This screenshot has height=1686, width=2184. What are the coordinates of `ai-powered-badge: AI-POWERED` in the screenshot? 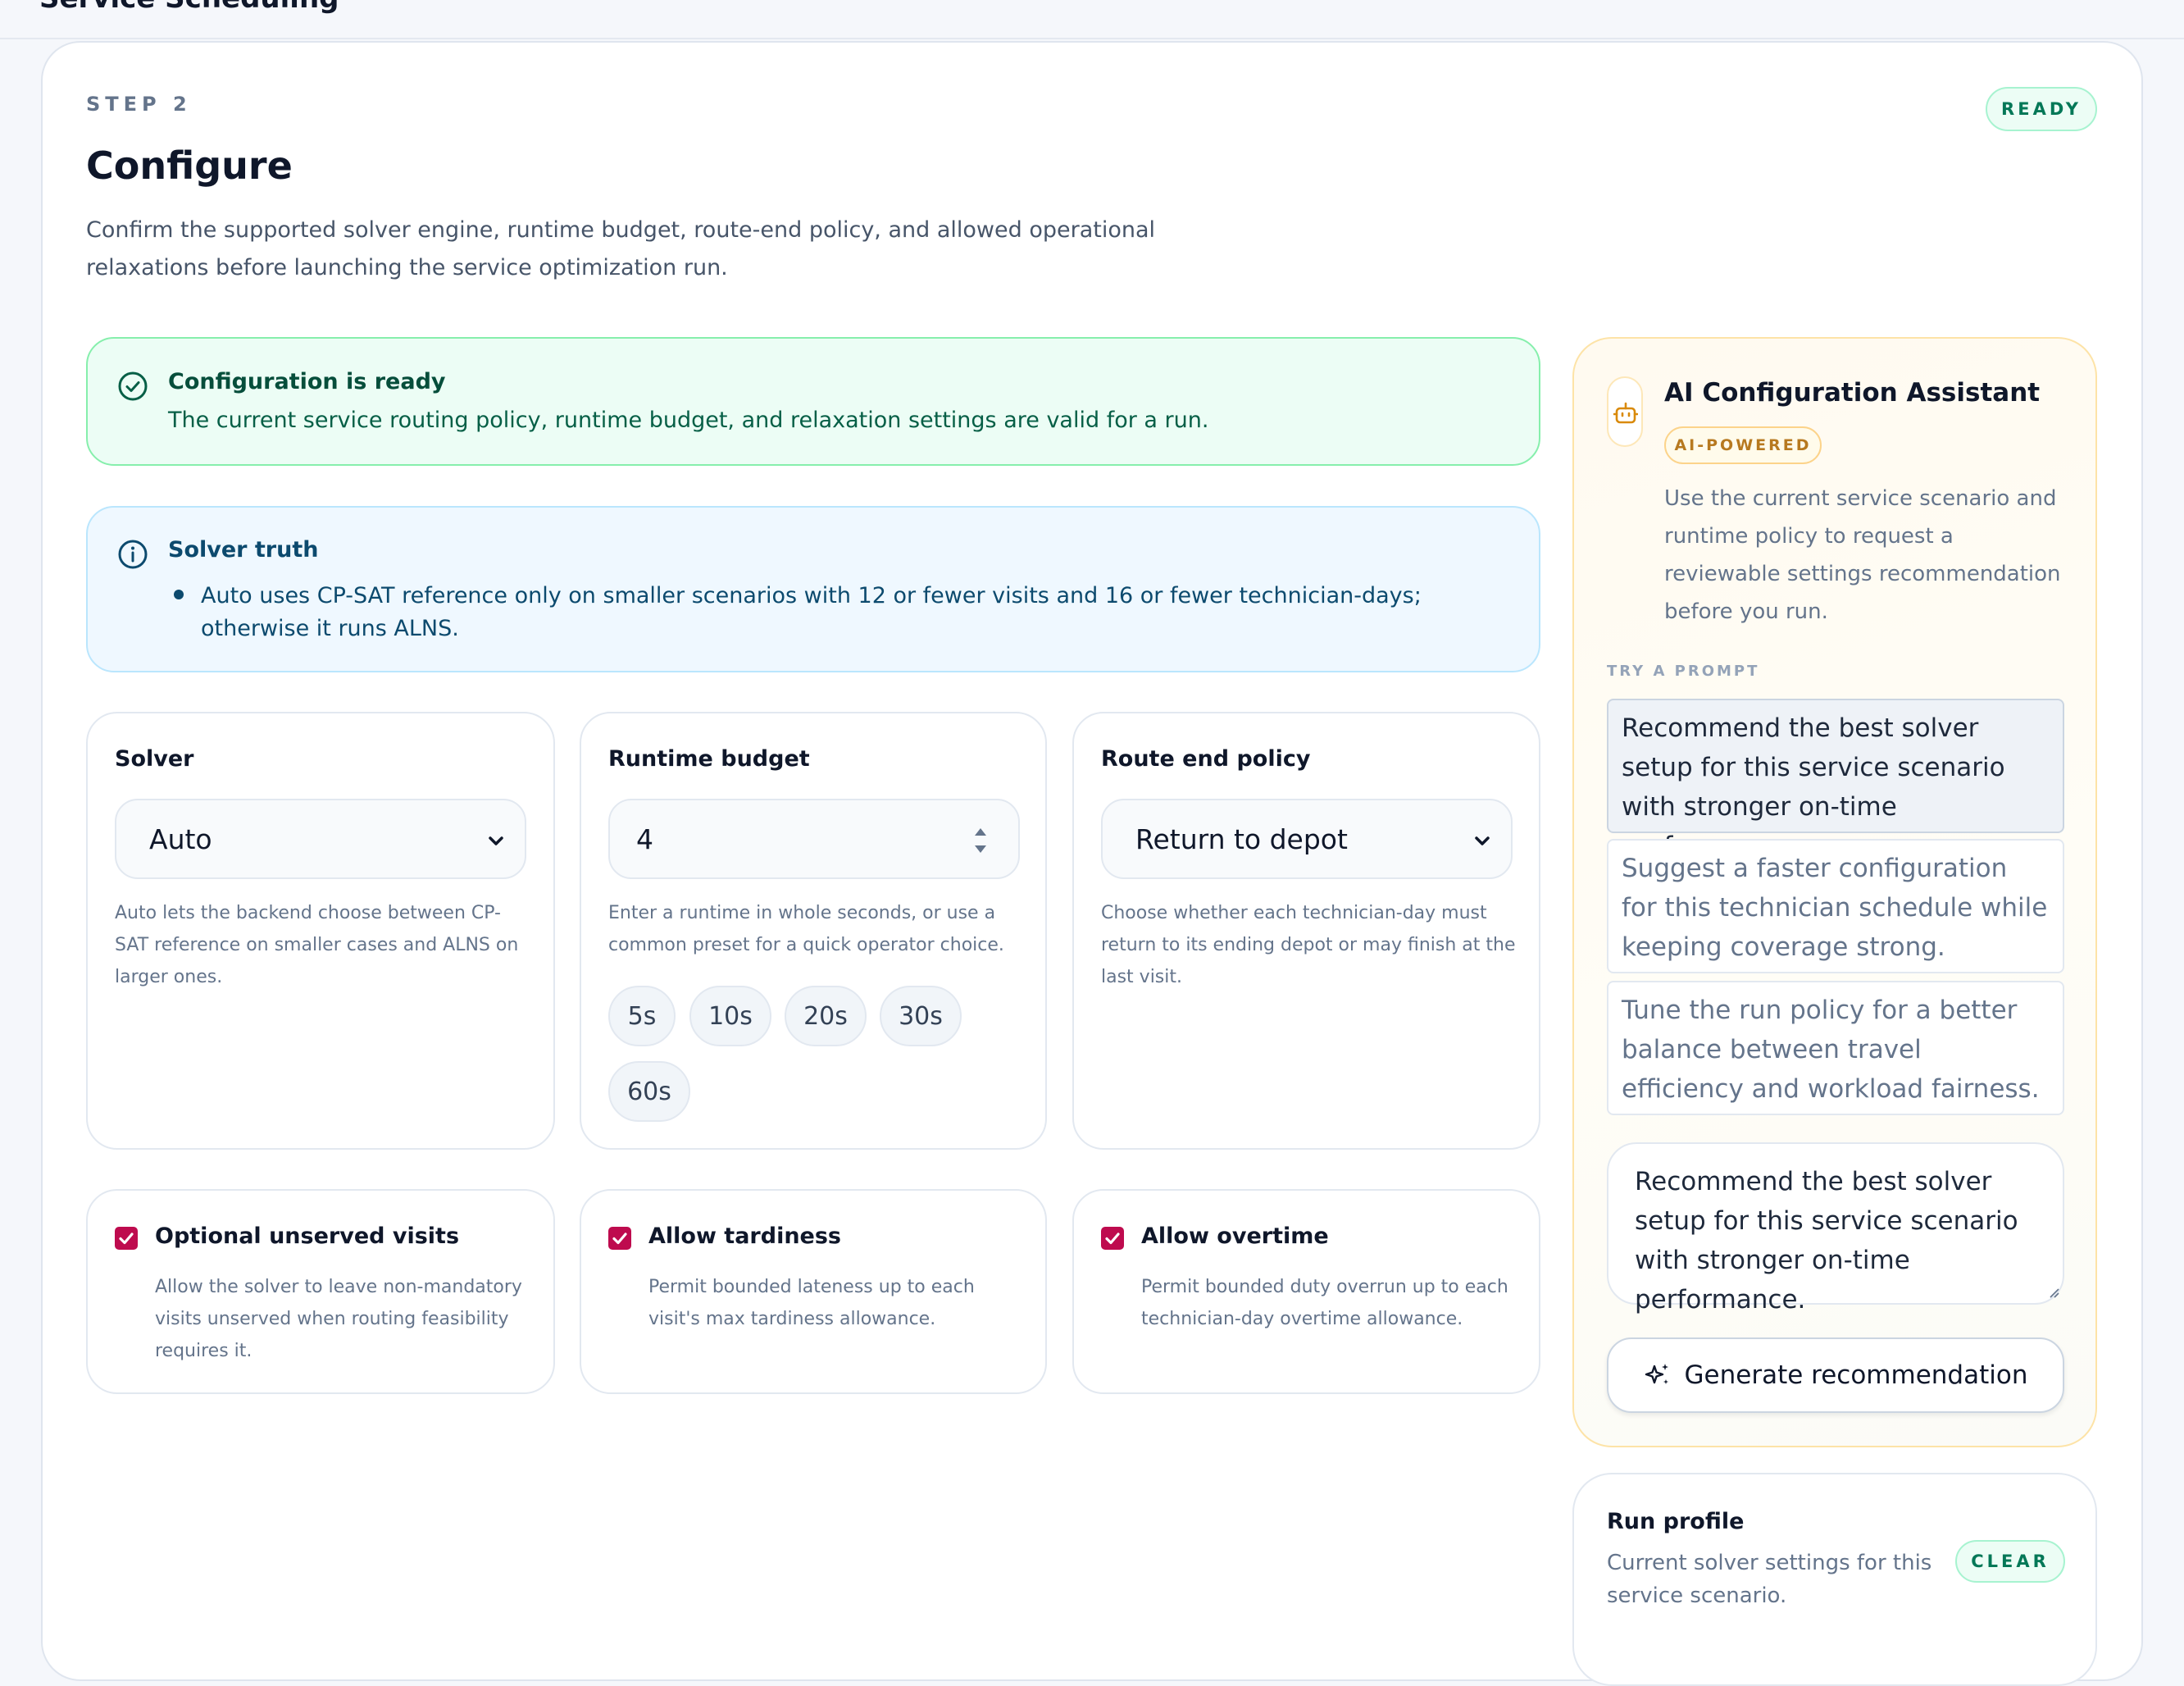 It's located at (1743, 445).